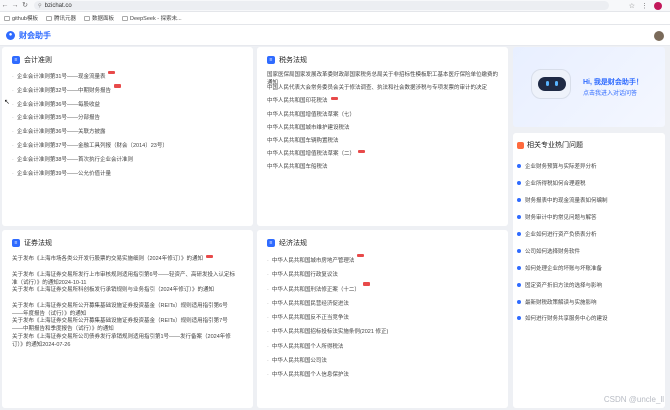  What do you see at coordinates (562, 217) in the screenshot?
I see `hot-question-item: 财务审计中的常见问题与解答` at bounding box center [562, 217].